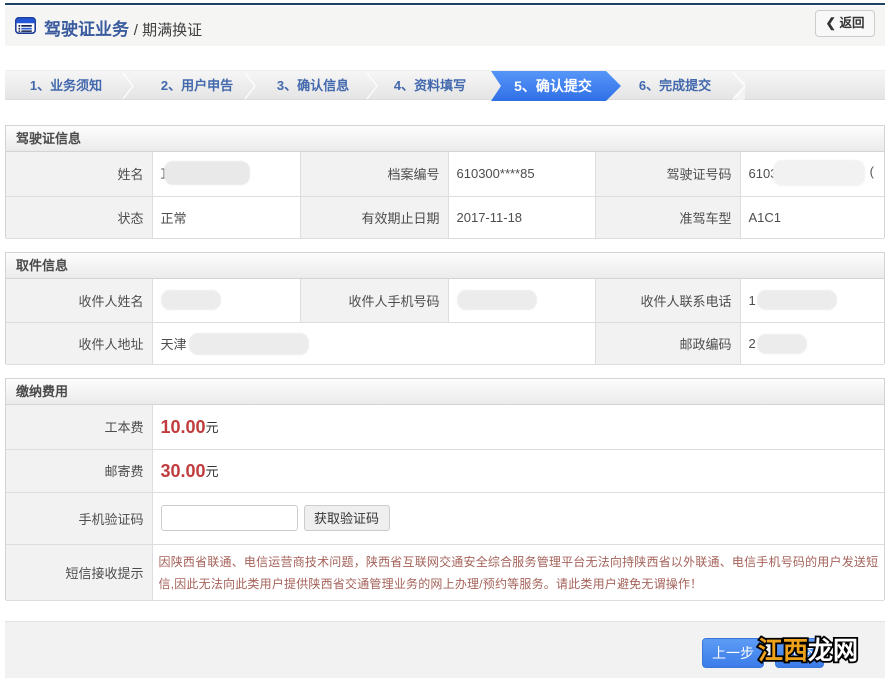 The height and width of the screenshot is (682, 889). Describe the element at coordinates (553, 86) in the screenshot. I see `svg-text: 5、确认提交` at that location.